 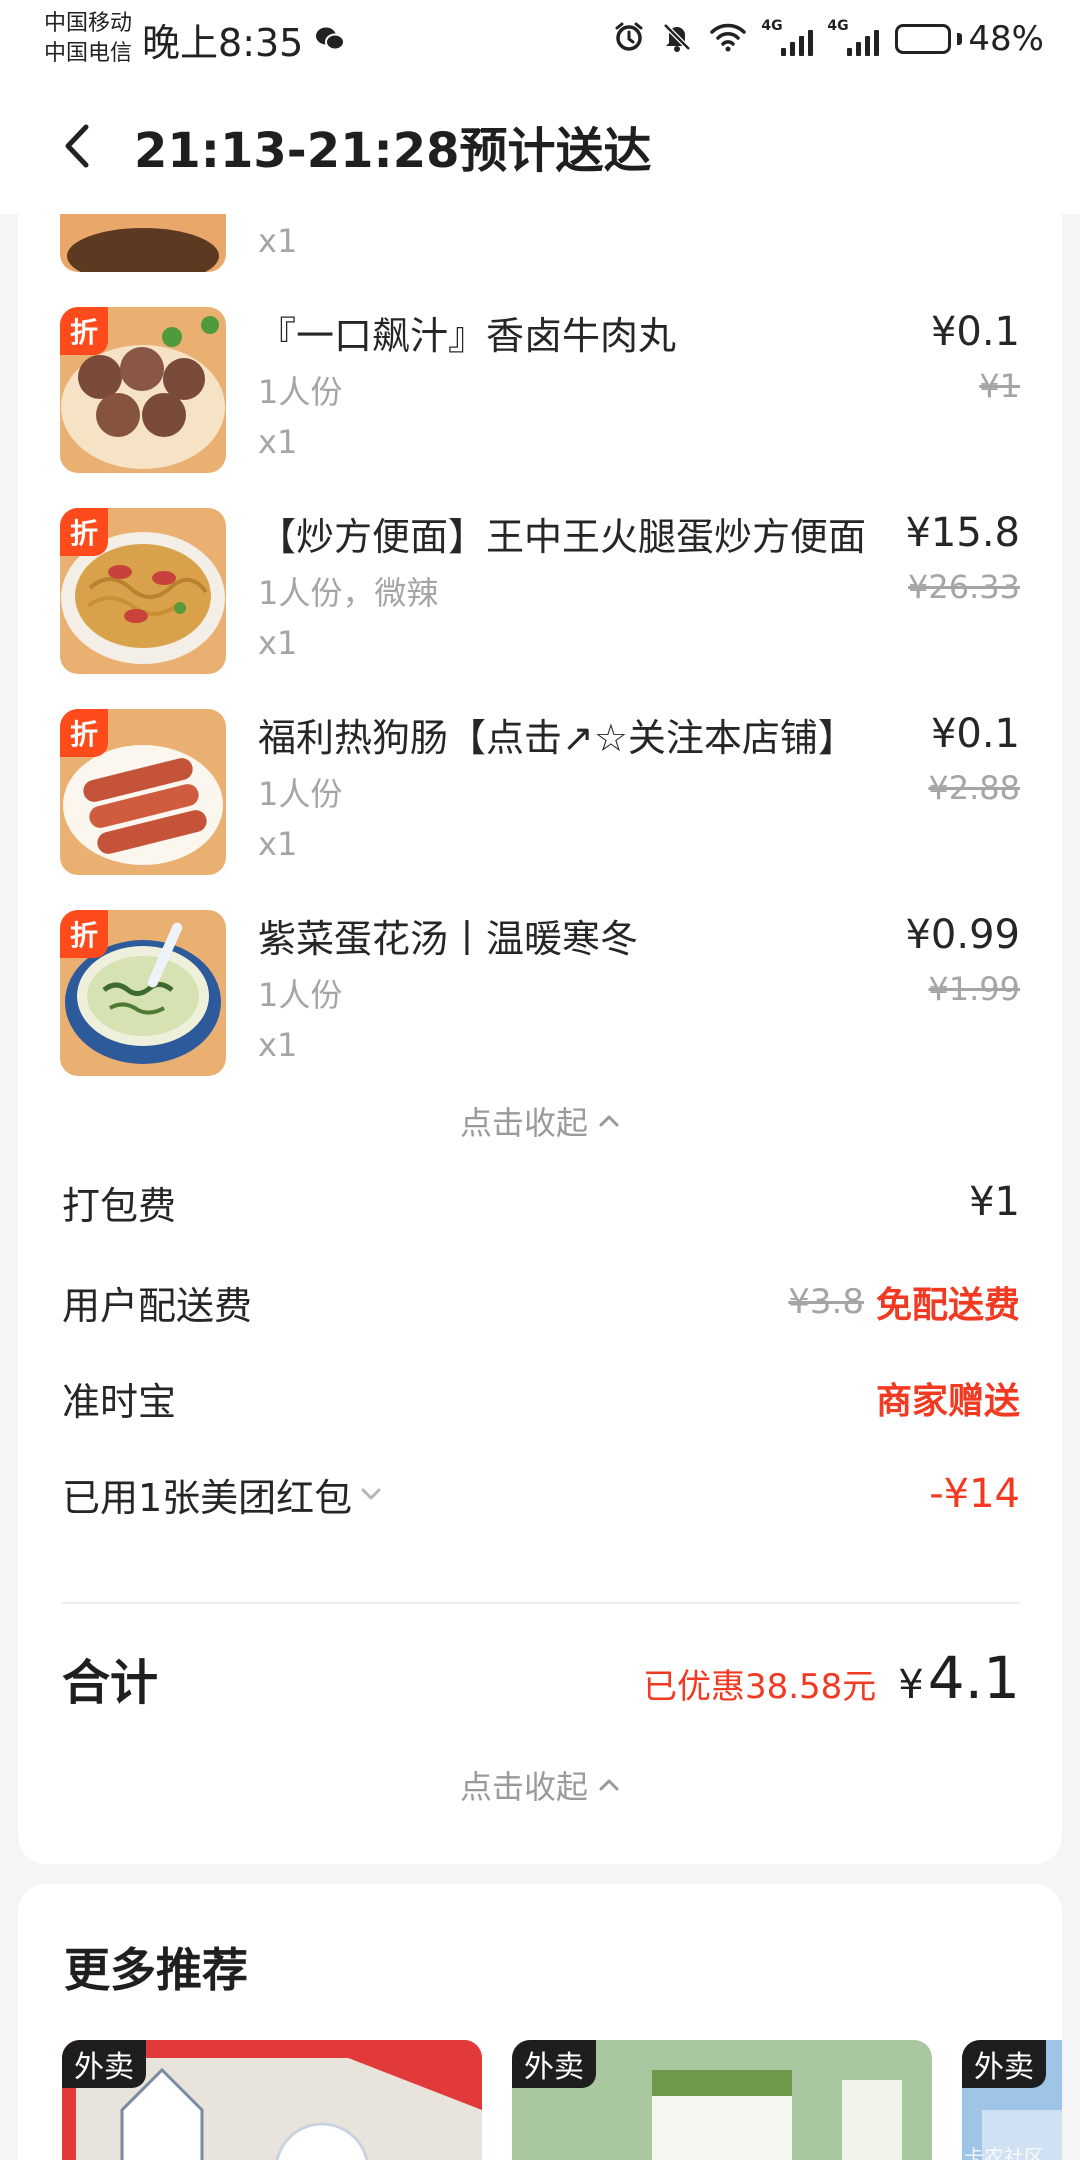 What do you see at coordinates (541, 1494) in the screenshot?
I see `red-packet-row: 已用1张美团红包 -¥14` at bounding box center [541, 1494].